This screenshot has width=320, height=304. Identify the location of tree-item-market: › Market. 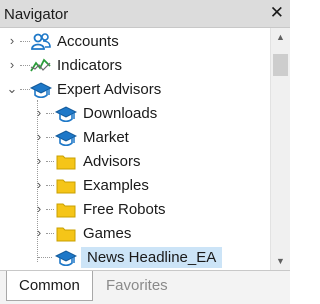
(135, 138).